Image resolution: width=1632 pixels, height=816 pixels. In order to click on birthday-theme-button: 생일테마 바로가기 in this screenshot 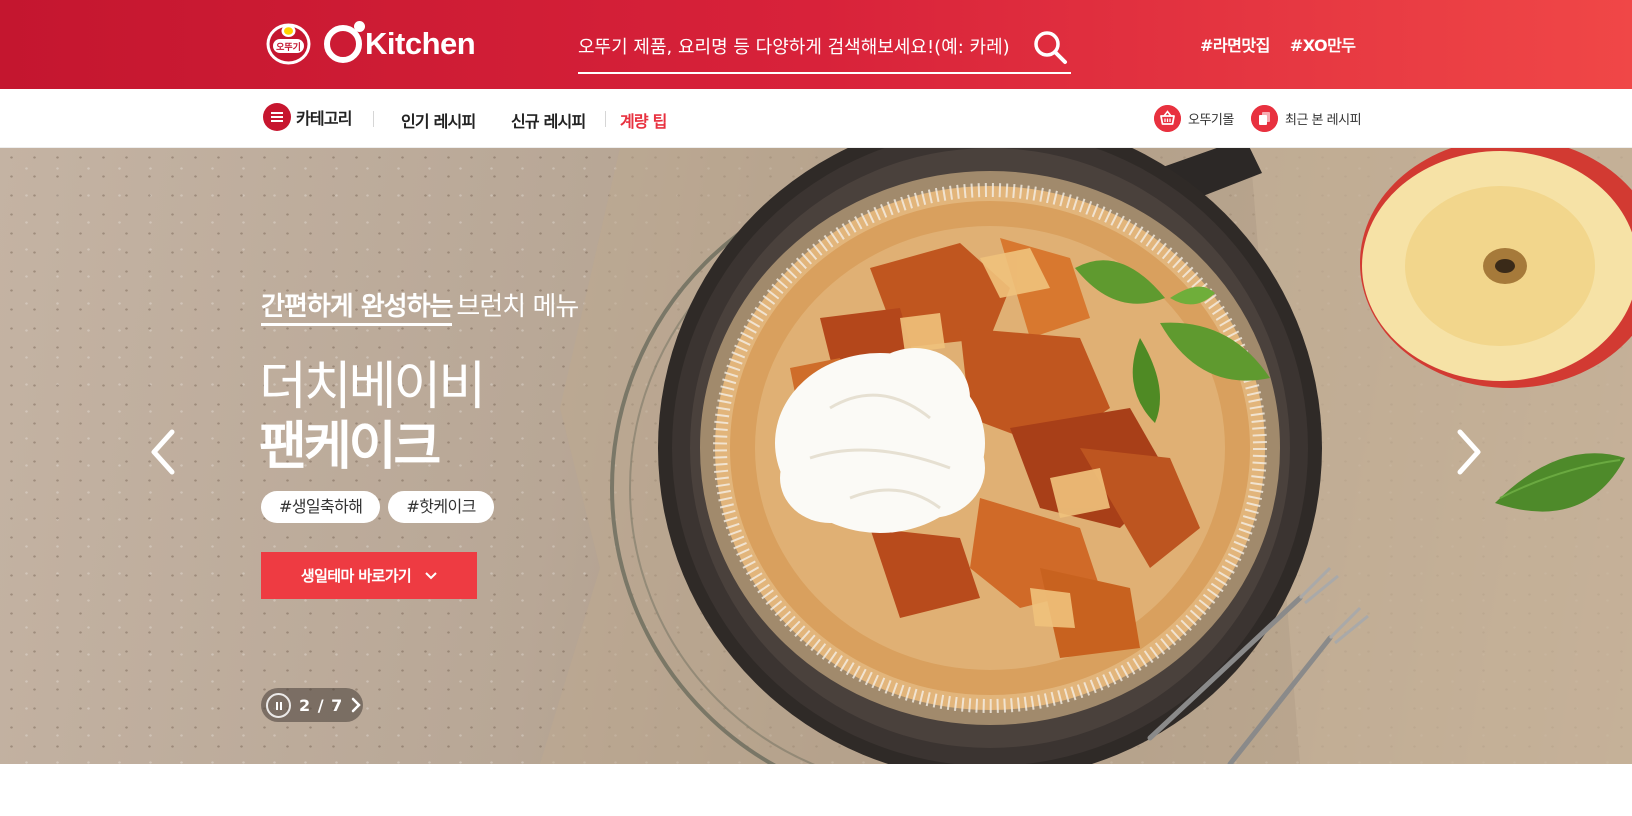, I will do `click(369, 575)`.